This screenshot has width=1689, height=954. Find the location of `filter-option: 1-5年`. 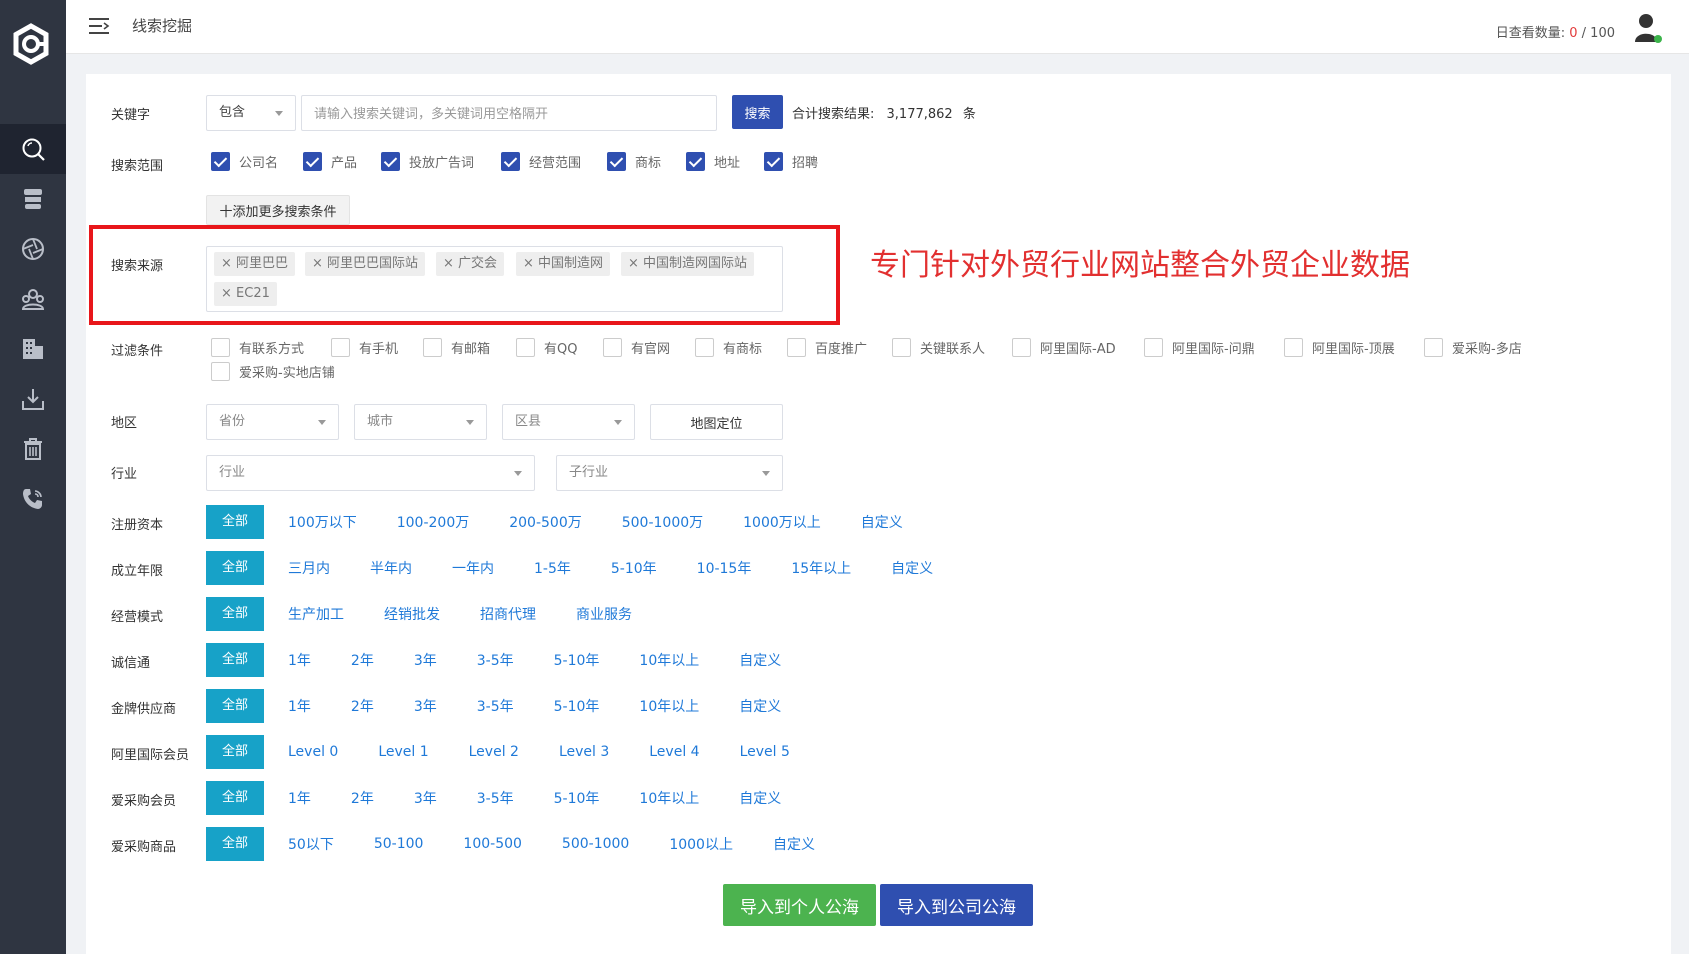

filter-option: 1-5年 is located at coordinates (552, 568).